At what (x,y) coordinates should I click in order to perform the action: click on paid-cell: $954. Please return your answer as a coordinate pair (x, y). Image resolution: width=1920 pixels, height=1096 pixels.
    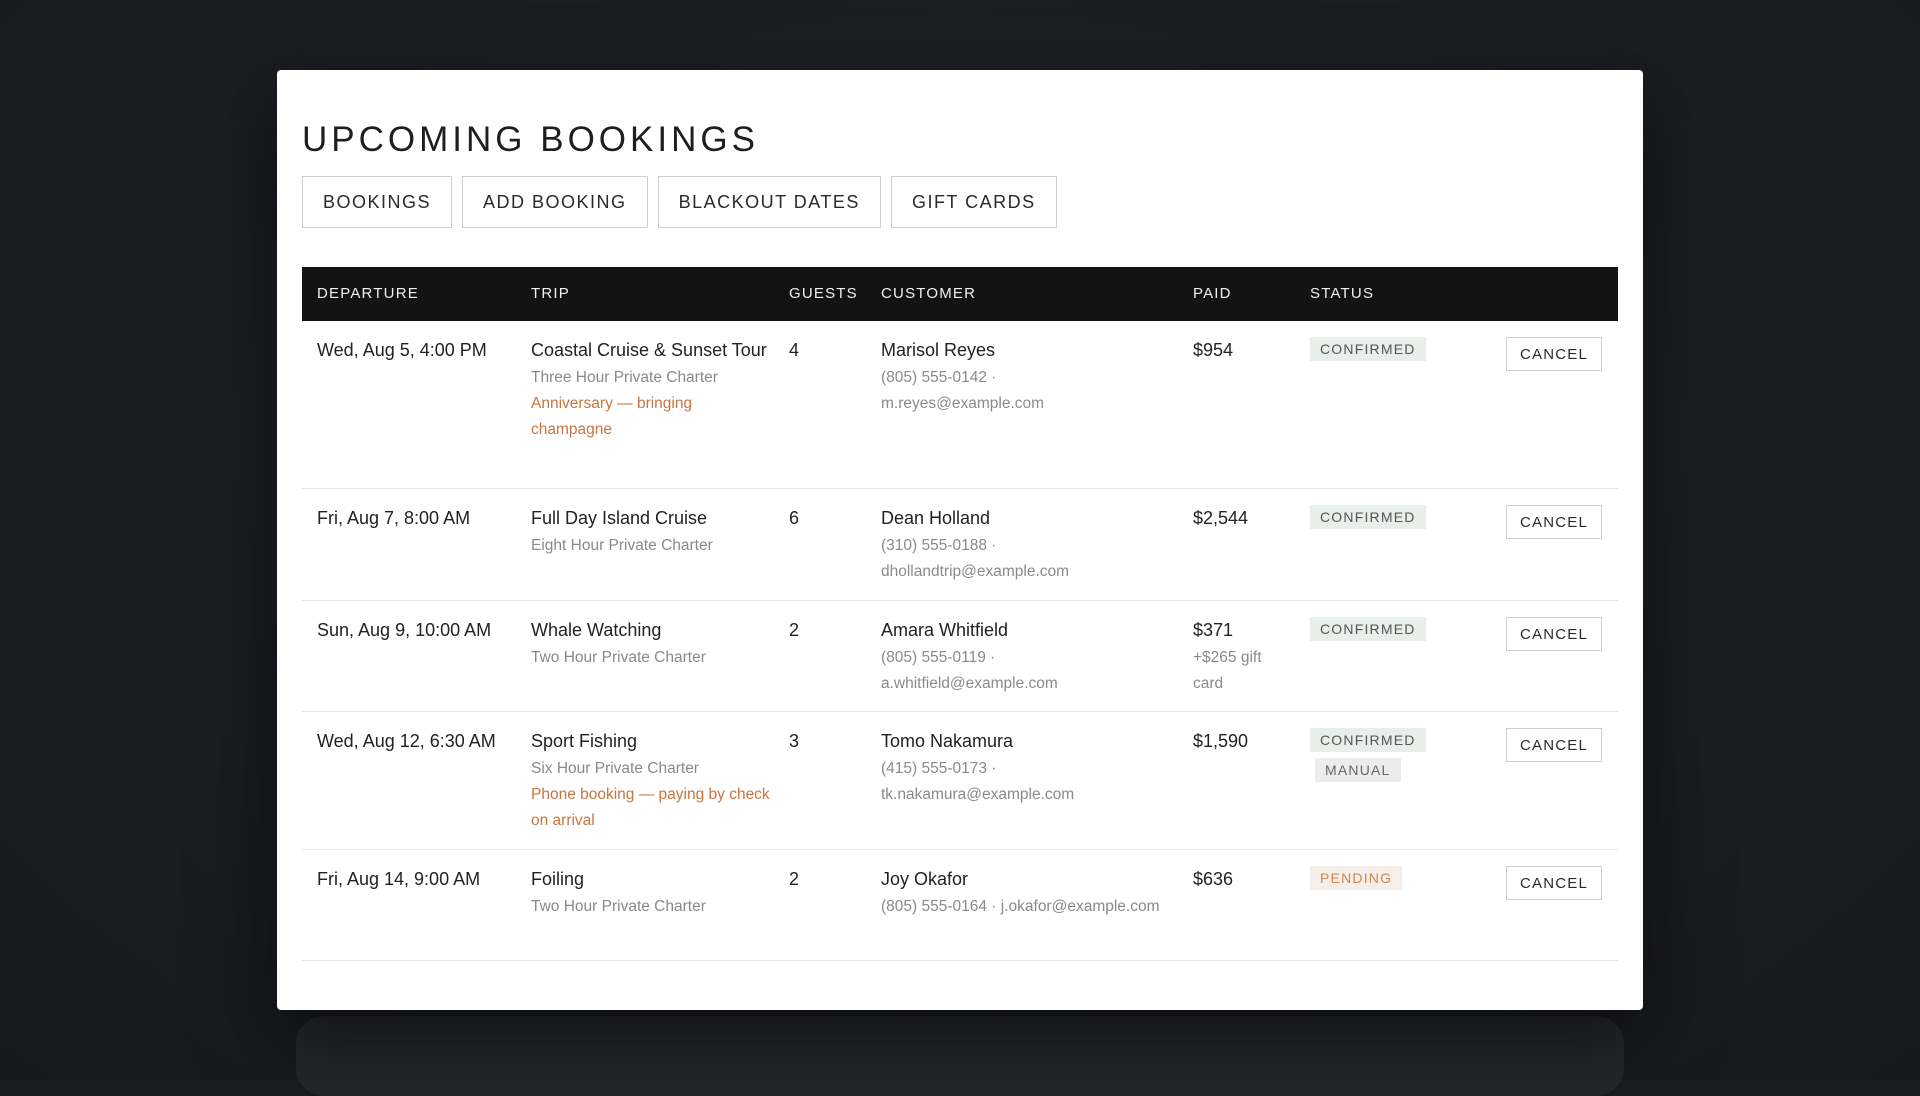
    Looking at the image, I should click on (1243, 350).